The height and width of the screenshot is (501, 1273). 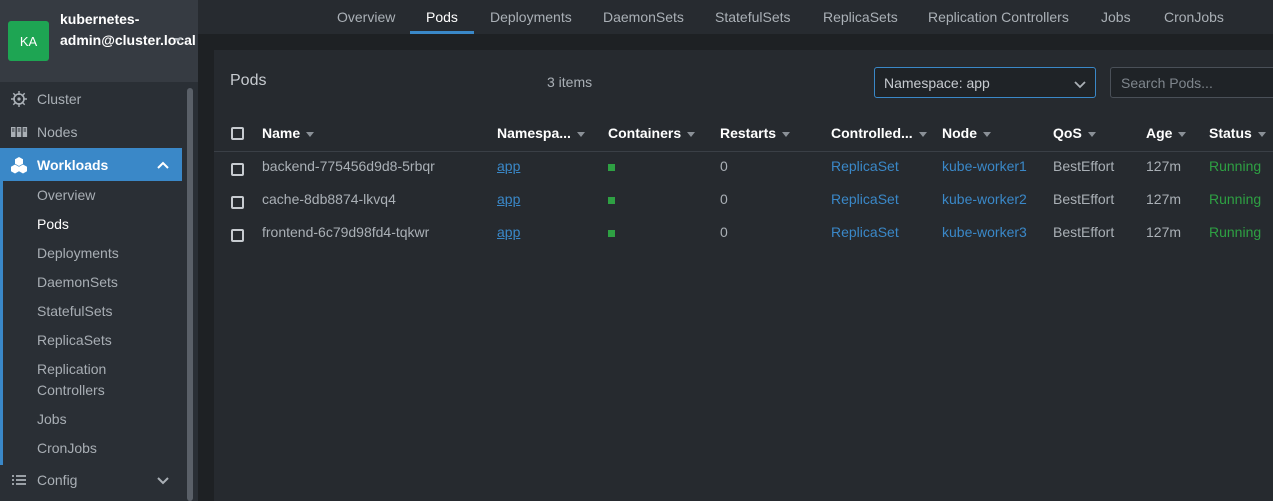 What do you see at coordinates (190, 294) in the screenshot?
I see `sidebar-scrollbar` at bounding box center [190, 294].